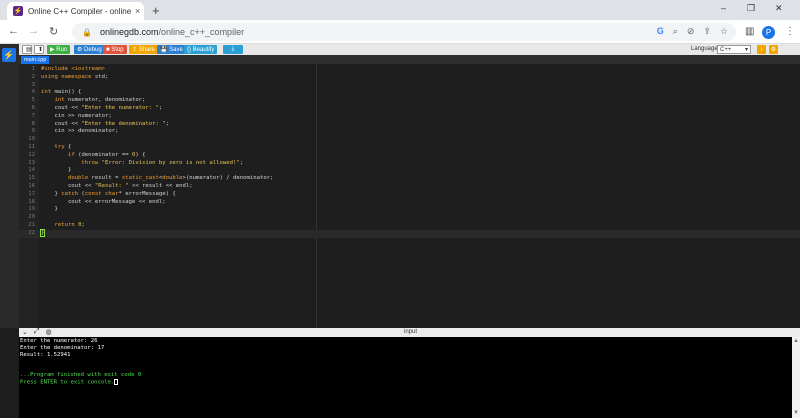 This screenshot has height=418, width=800. I want to click on beautify-button: {} Beautify, so click(201, 49).